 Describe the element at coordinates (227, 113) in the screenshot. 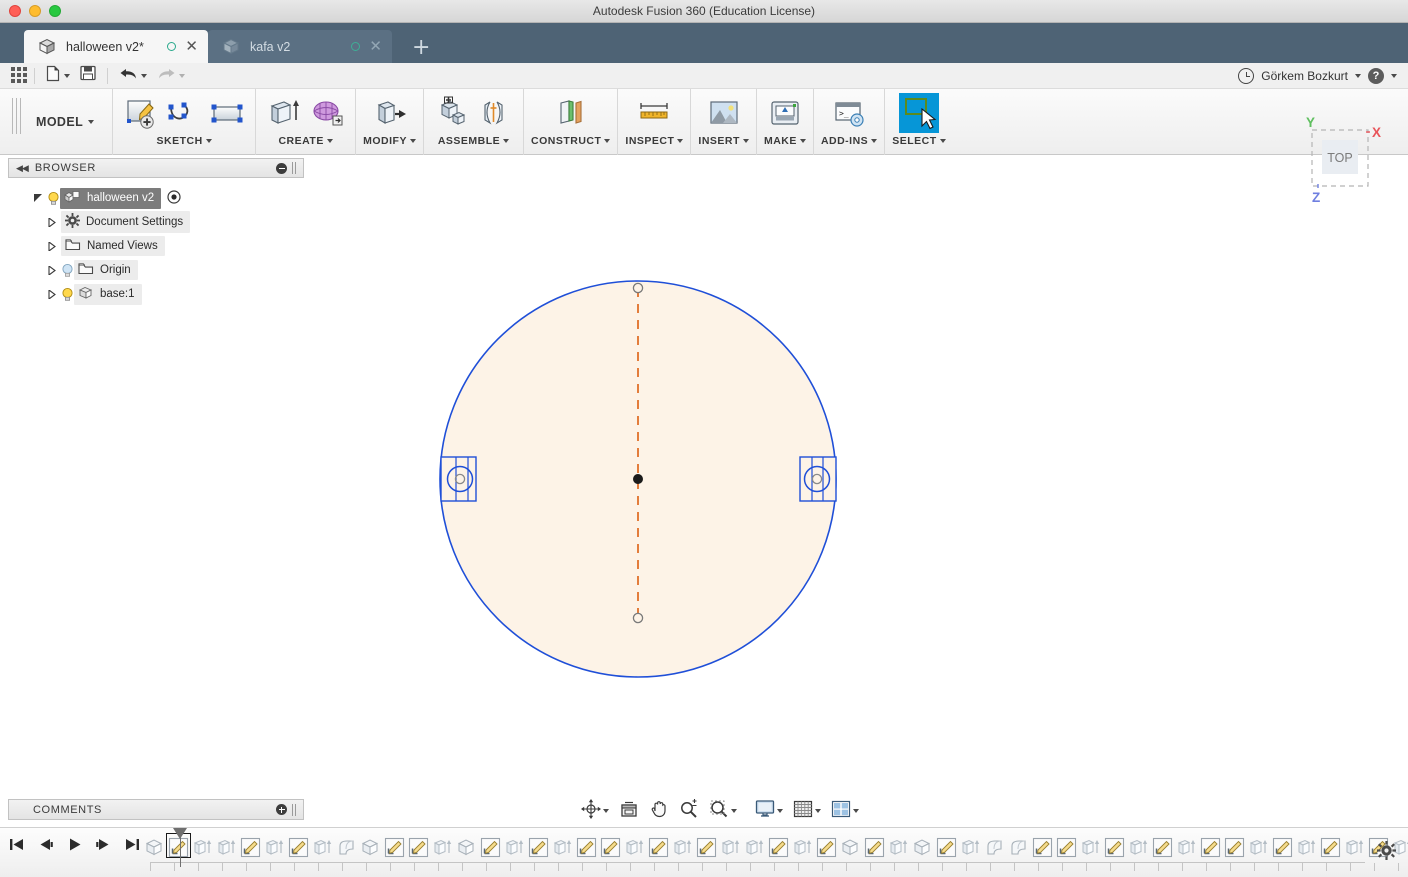

I see `rectangle-icon` at that location.